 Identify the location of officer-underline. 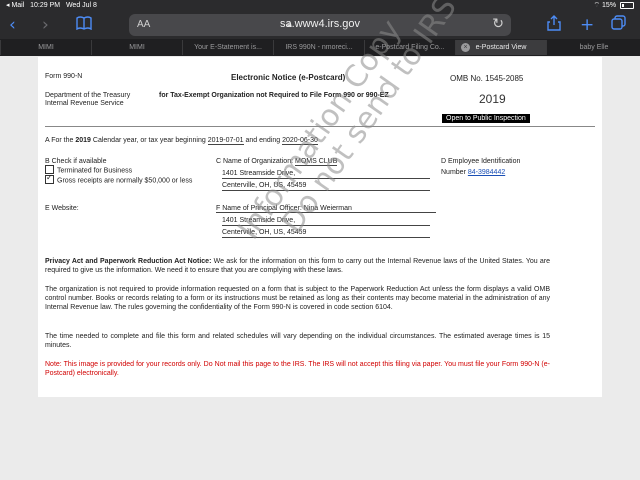
(326, 212).